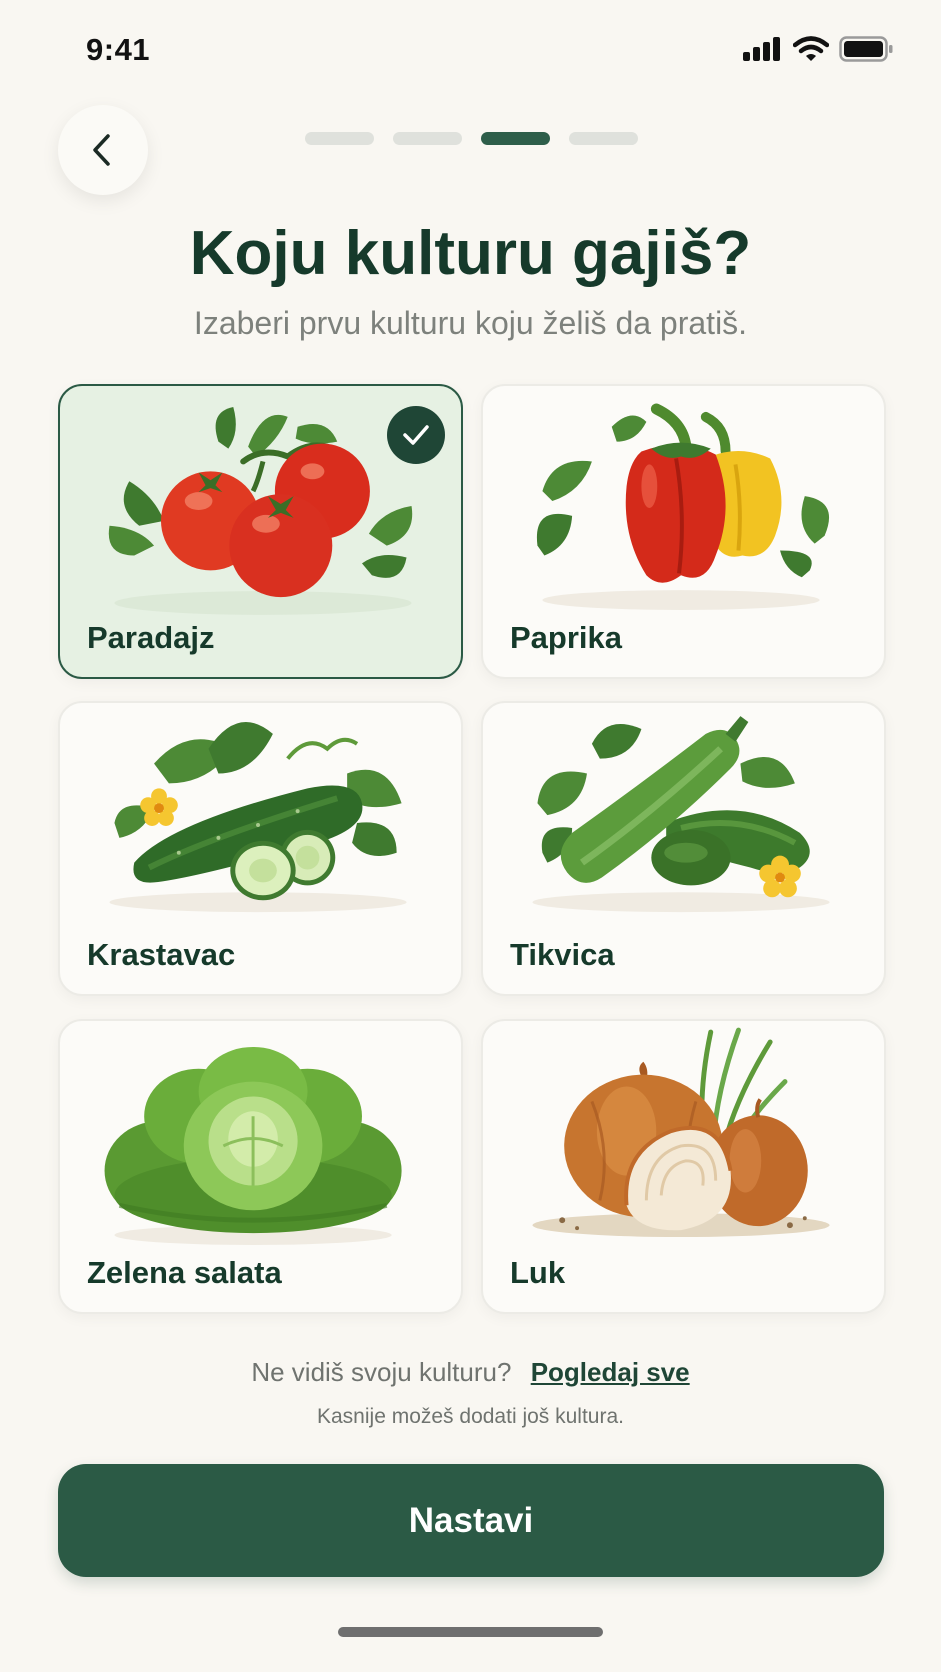 The image size is (941, 1672). Describe the element at coordinates (381, 1372) in the screenshot. I see `more-crops-question: Ne vidiš svoju kulturu?` at that location.